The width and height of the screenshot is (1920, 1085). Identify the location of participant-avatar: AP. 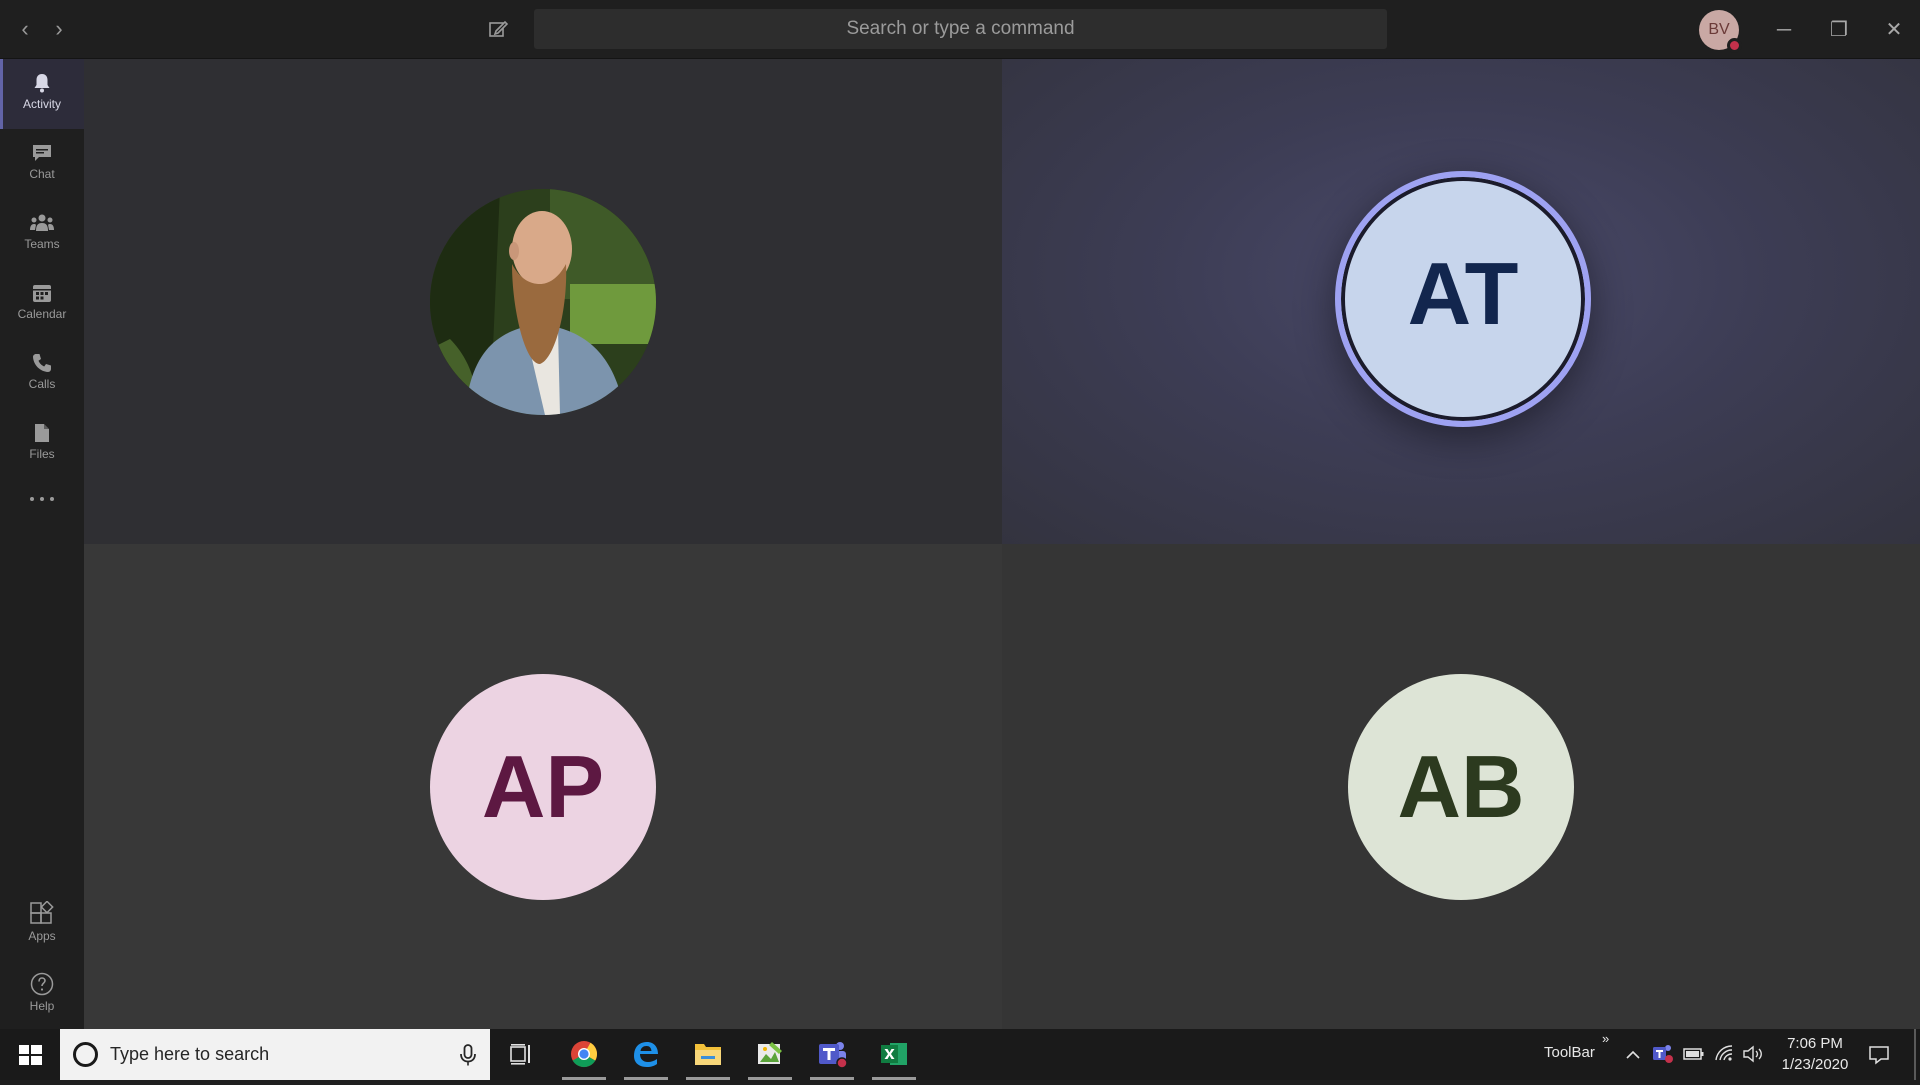
(543, 787).